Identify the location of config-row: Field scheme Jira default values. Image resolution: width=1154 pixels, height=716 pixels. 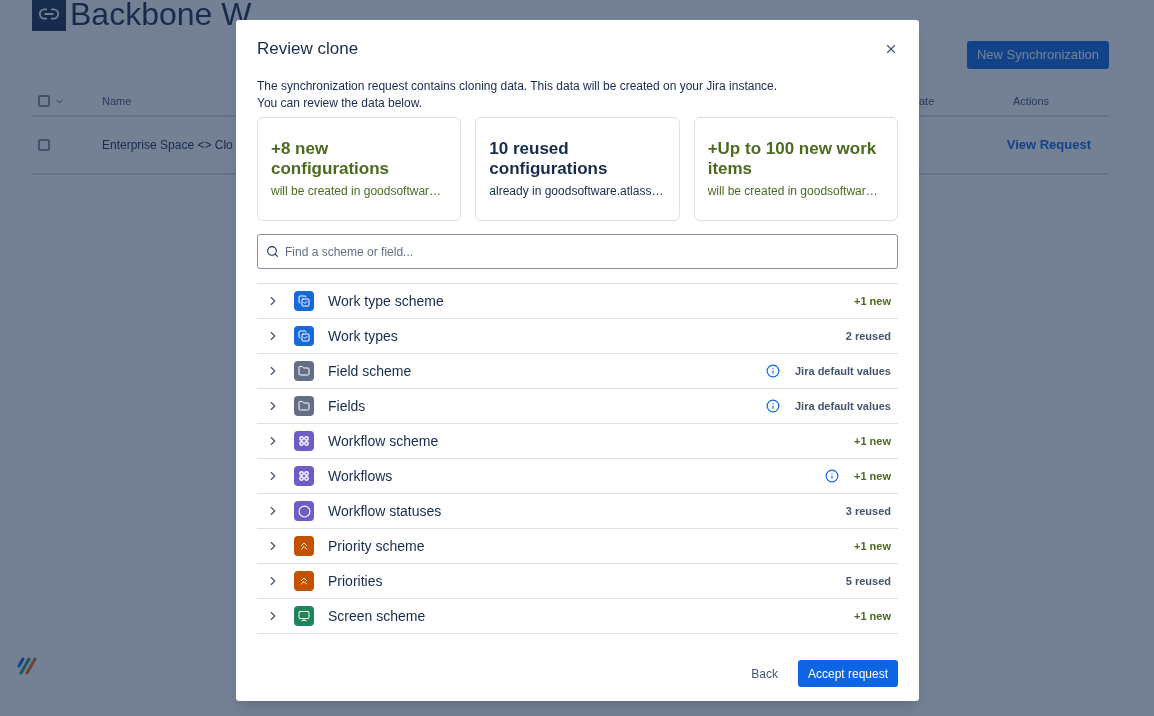
(577, 371).